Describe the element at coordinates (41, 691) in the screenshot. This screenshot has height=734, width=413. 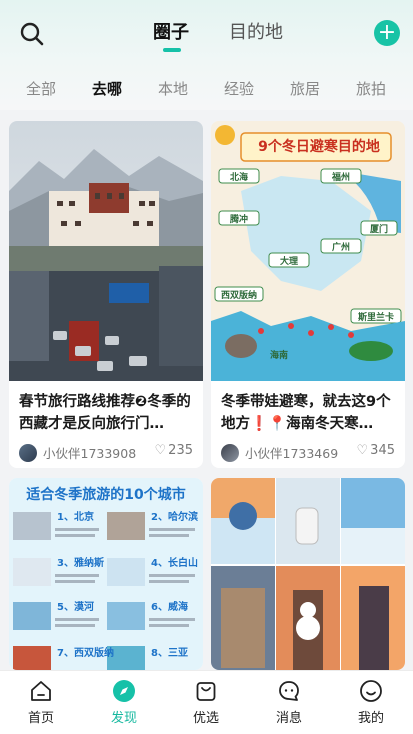
I see `home-icon` at that location.